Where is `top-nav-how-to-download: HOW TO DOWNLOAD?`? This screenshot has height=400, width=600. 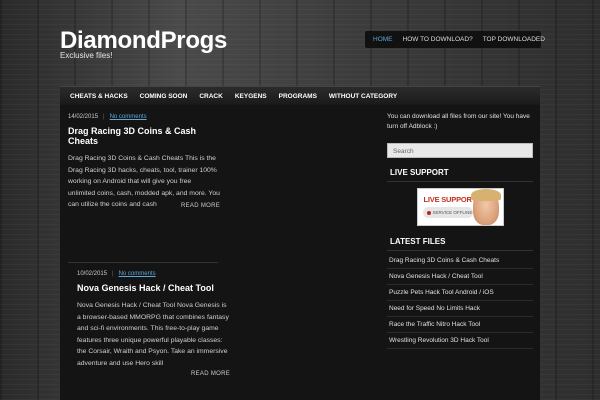 top-nav-how-to-download: HOW TO DOWNLOAD? is located at coordinates (438, 39).